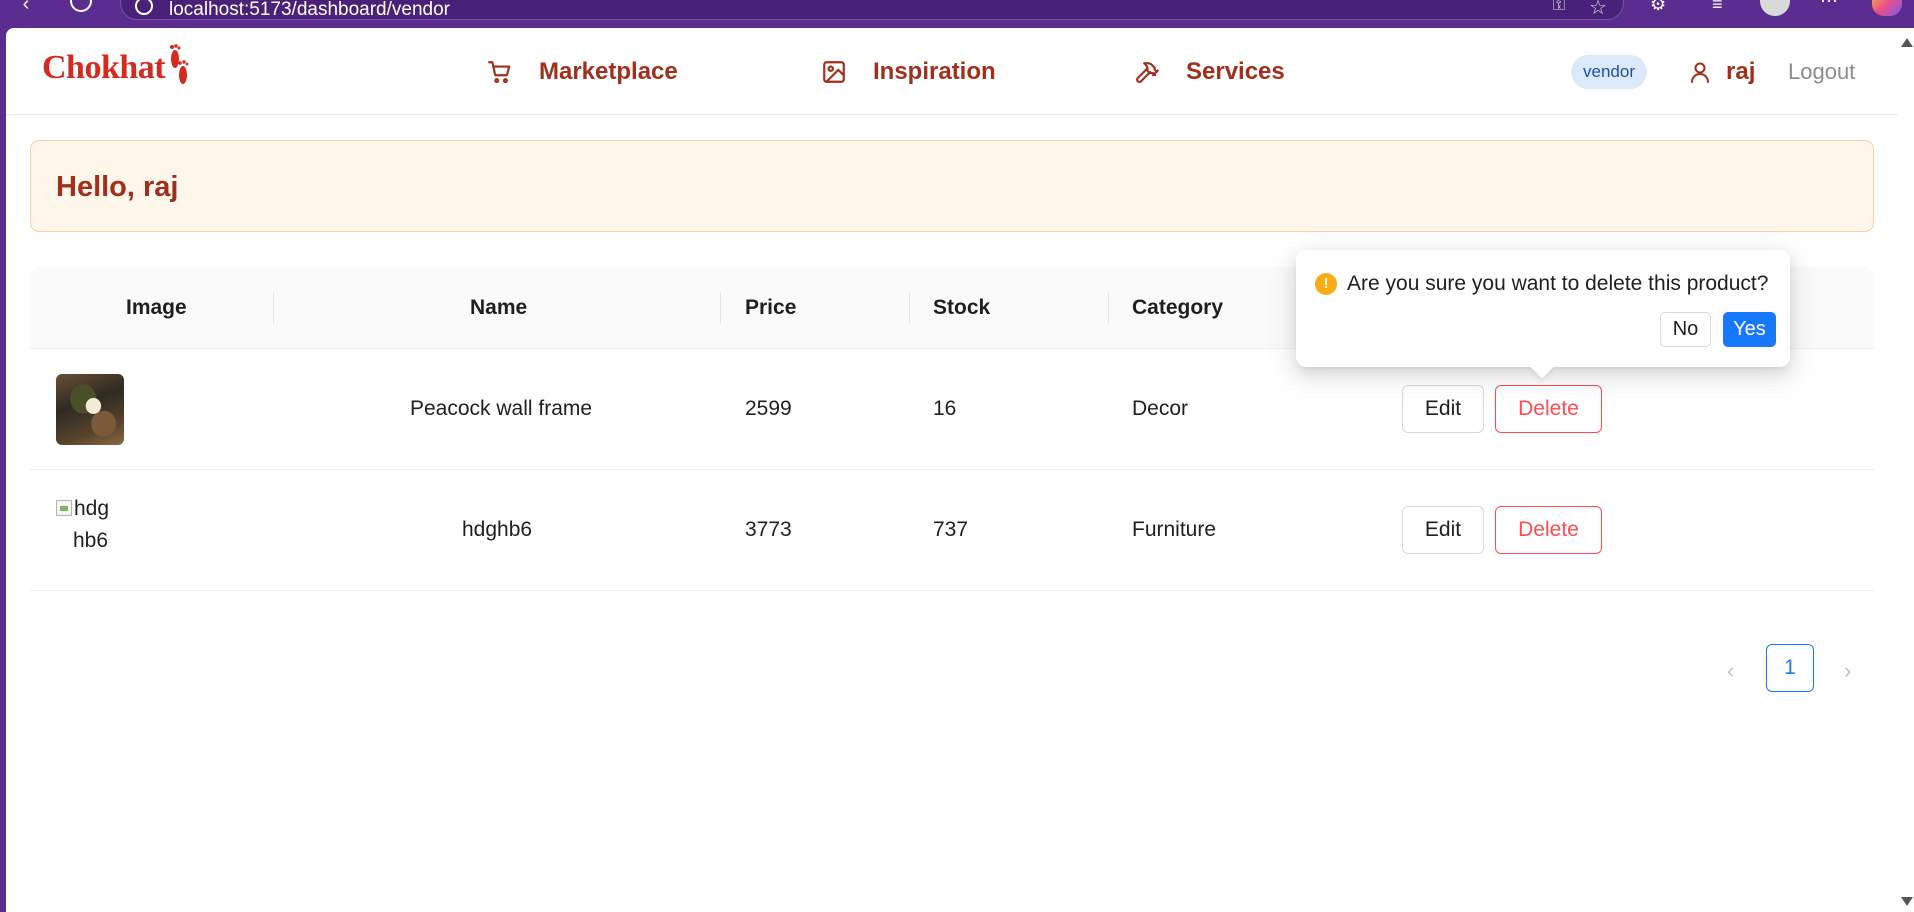 The image size is (1914, 912). I want to click on column-header-category: Category, so click(1178, 307).